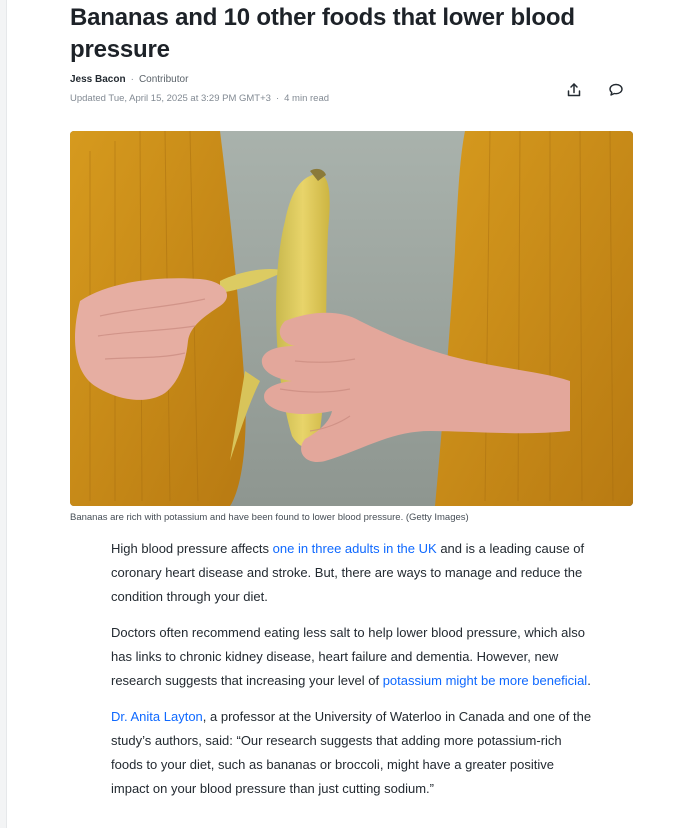  I want to click on link-one-in-three-adults: one in three adults in the UK, so click(355, 548).